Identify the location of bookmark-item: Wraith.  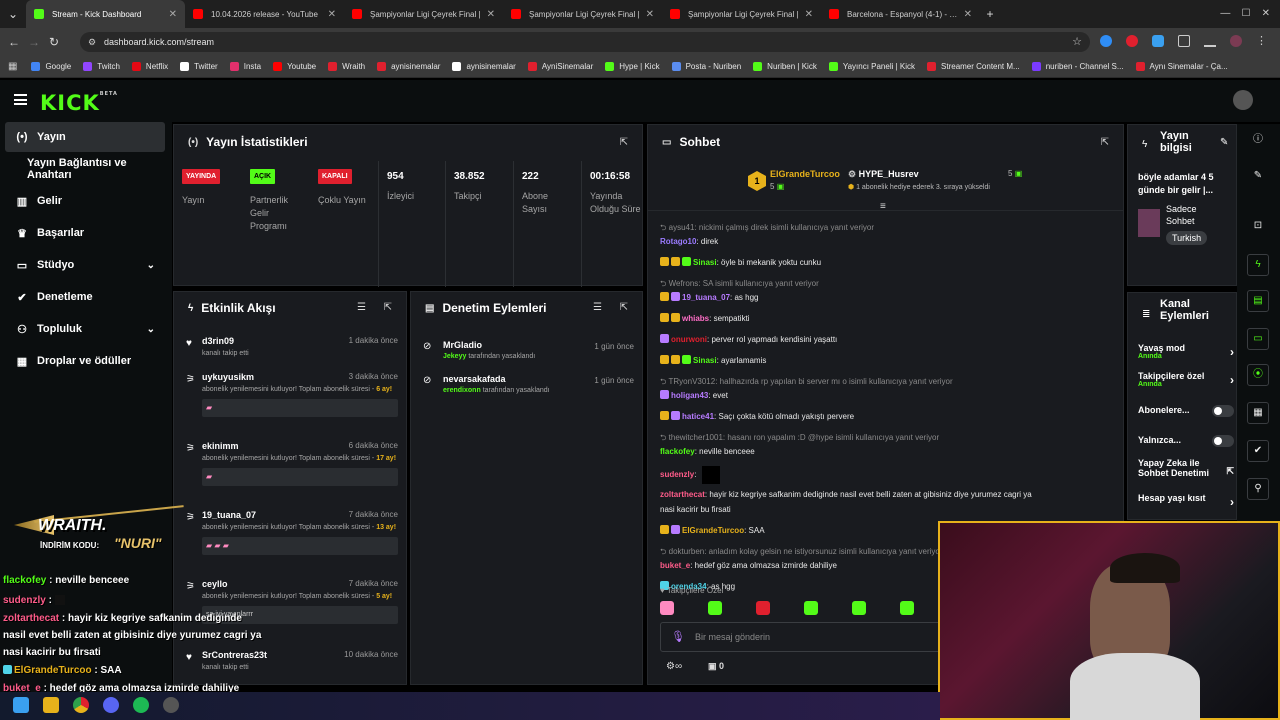
(346, 66).